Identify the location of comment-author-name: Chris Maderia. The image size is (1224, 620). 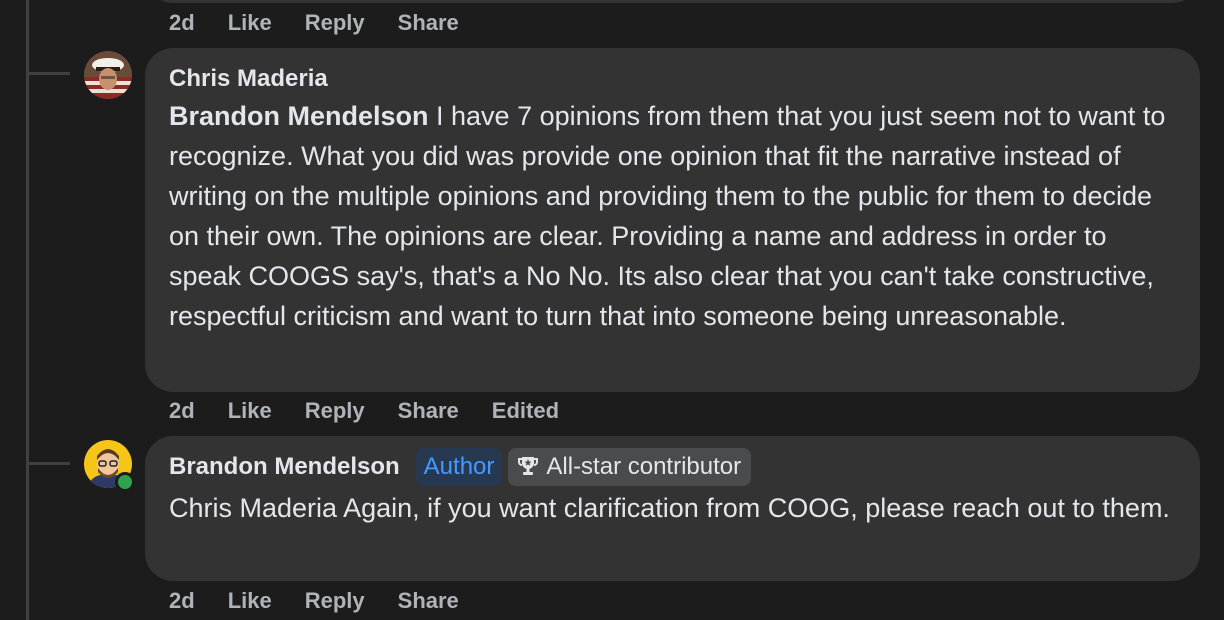
(672, 79).